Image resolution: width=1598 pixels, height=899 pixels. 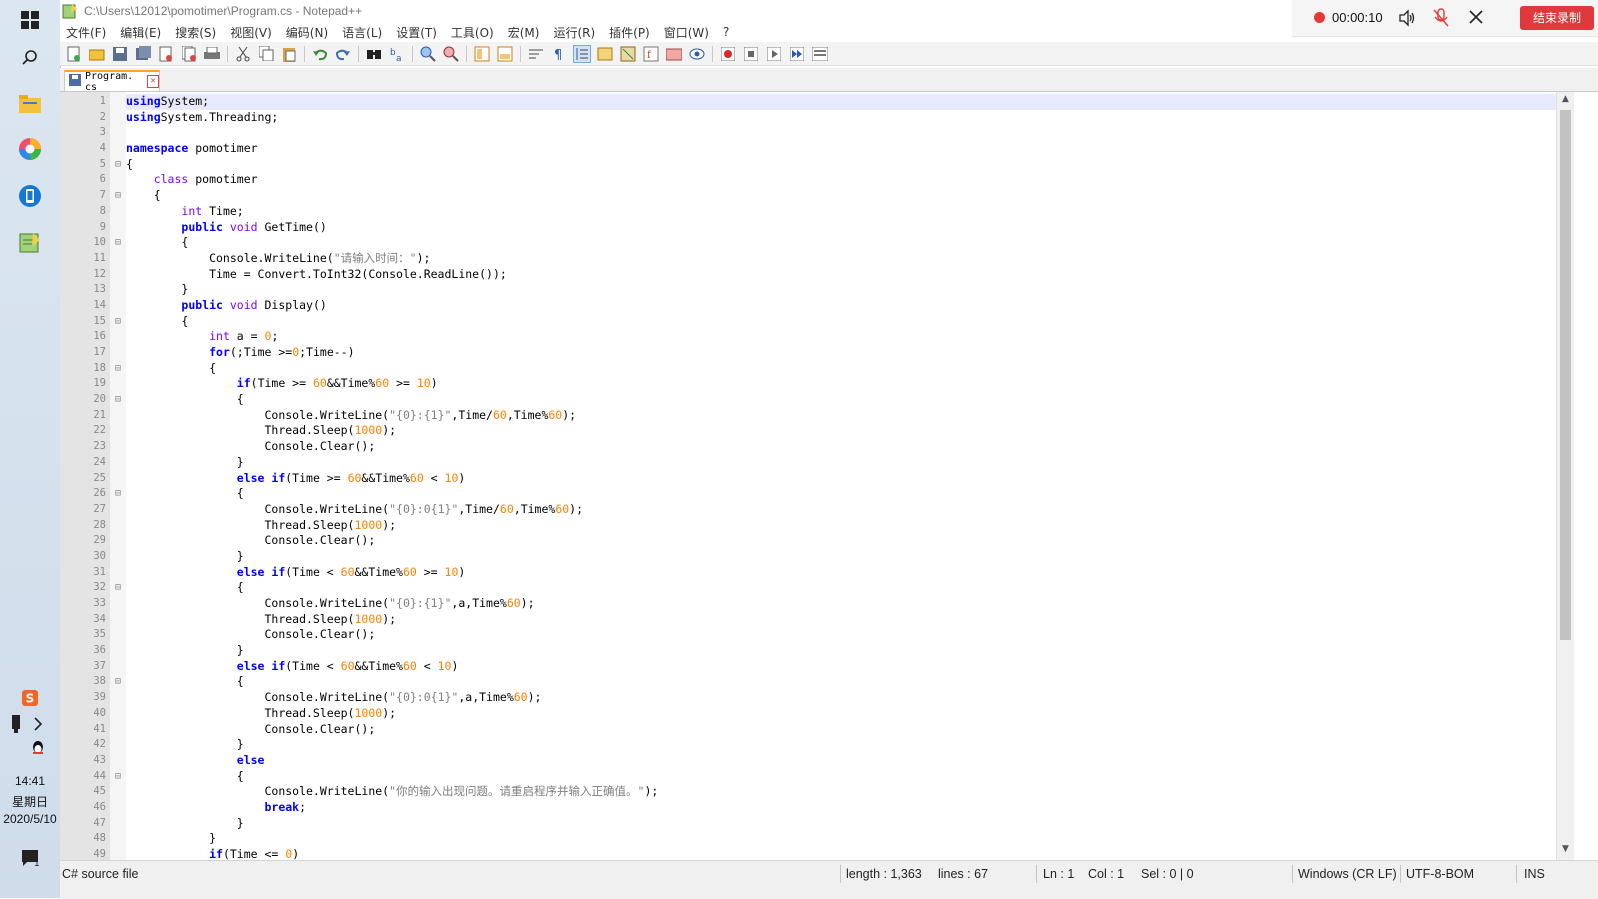 I want to click on replace-icon: ba, so click(x=397, y=54).